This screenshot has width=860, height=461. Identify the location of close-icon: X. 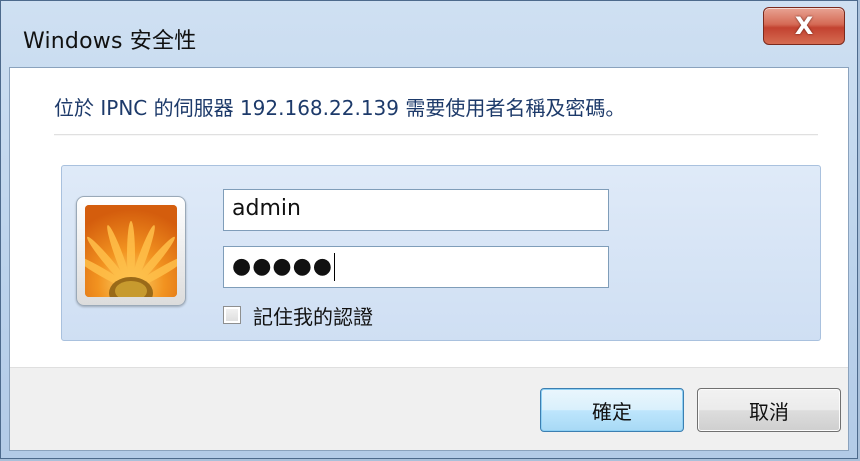
(804, 26).